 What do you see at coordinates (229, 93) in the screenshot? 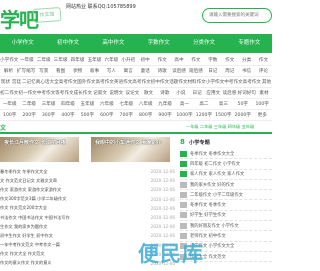
I see `category-link: 读后感` at bounding box center [229, 93].